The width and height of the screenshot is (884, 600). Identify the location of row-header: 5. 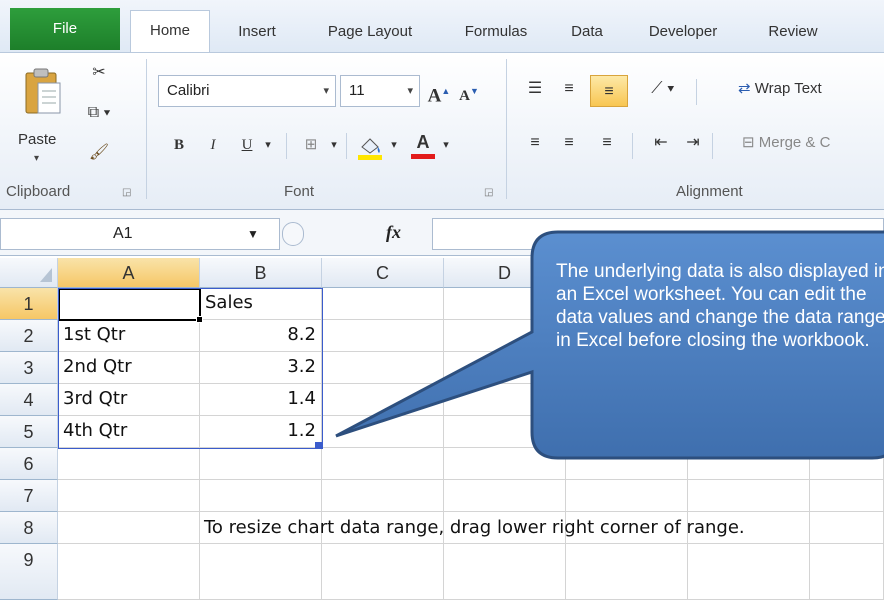
(29, 432).